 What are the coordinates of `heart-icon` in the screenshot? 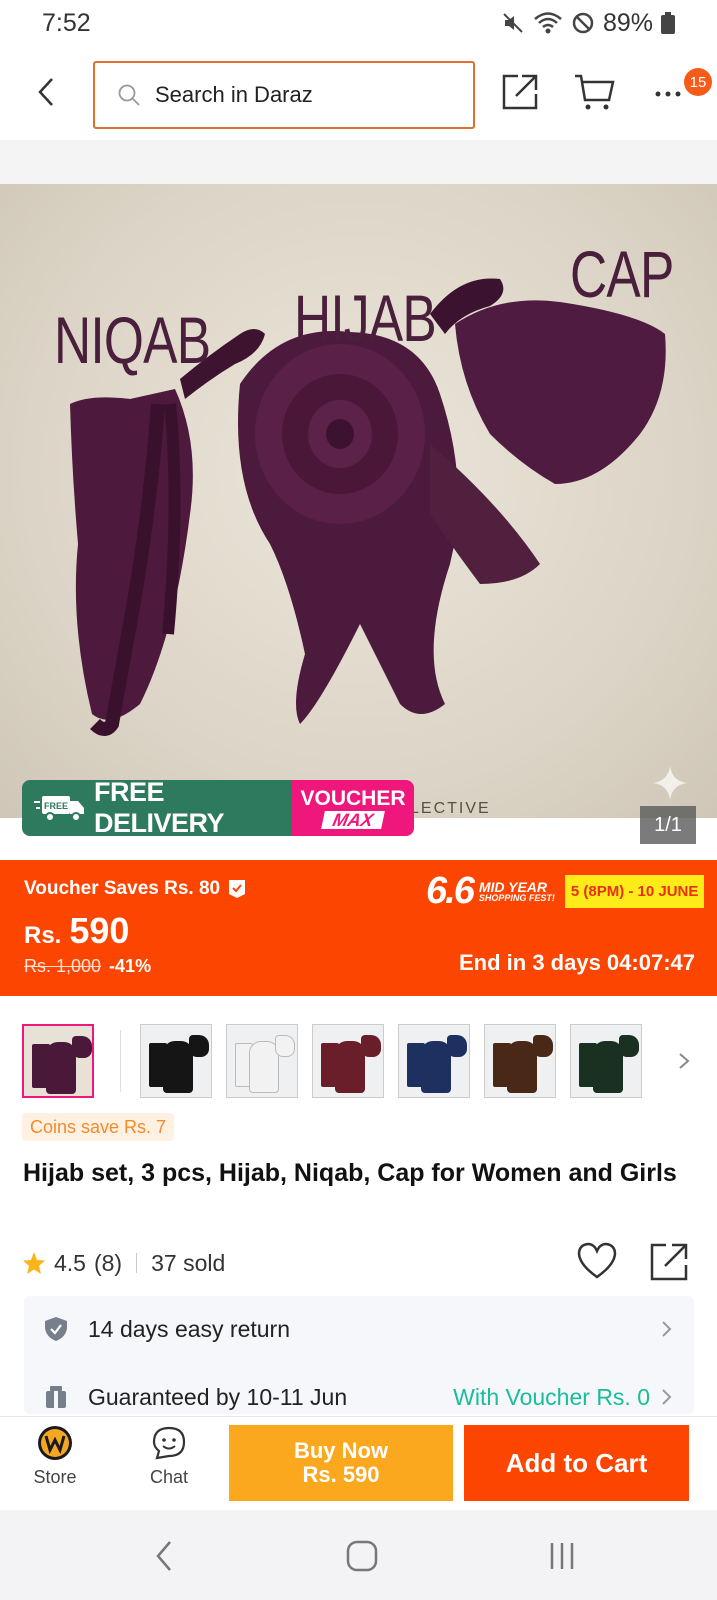 It's located at (597, 1260).